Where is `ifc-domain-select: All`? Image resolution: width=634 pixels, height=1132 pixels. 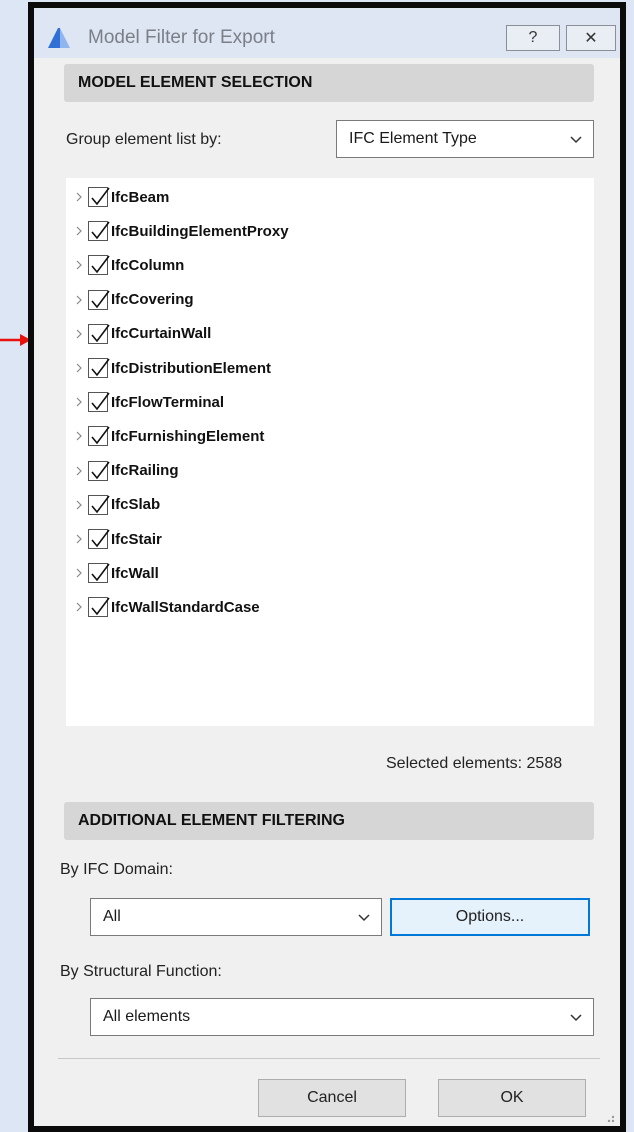
ifc-domain-select: All is located at coordinates (236, 917).